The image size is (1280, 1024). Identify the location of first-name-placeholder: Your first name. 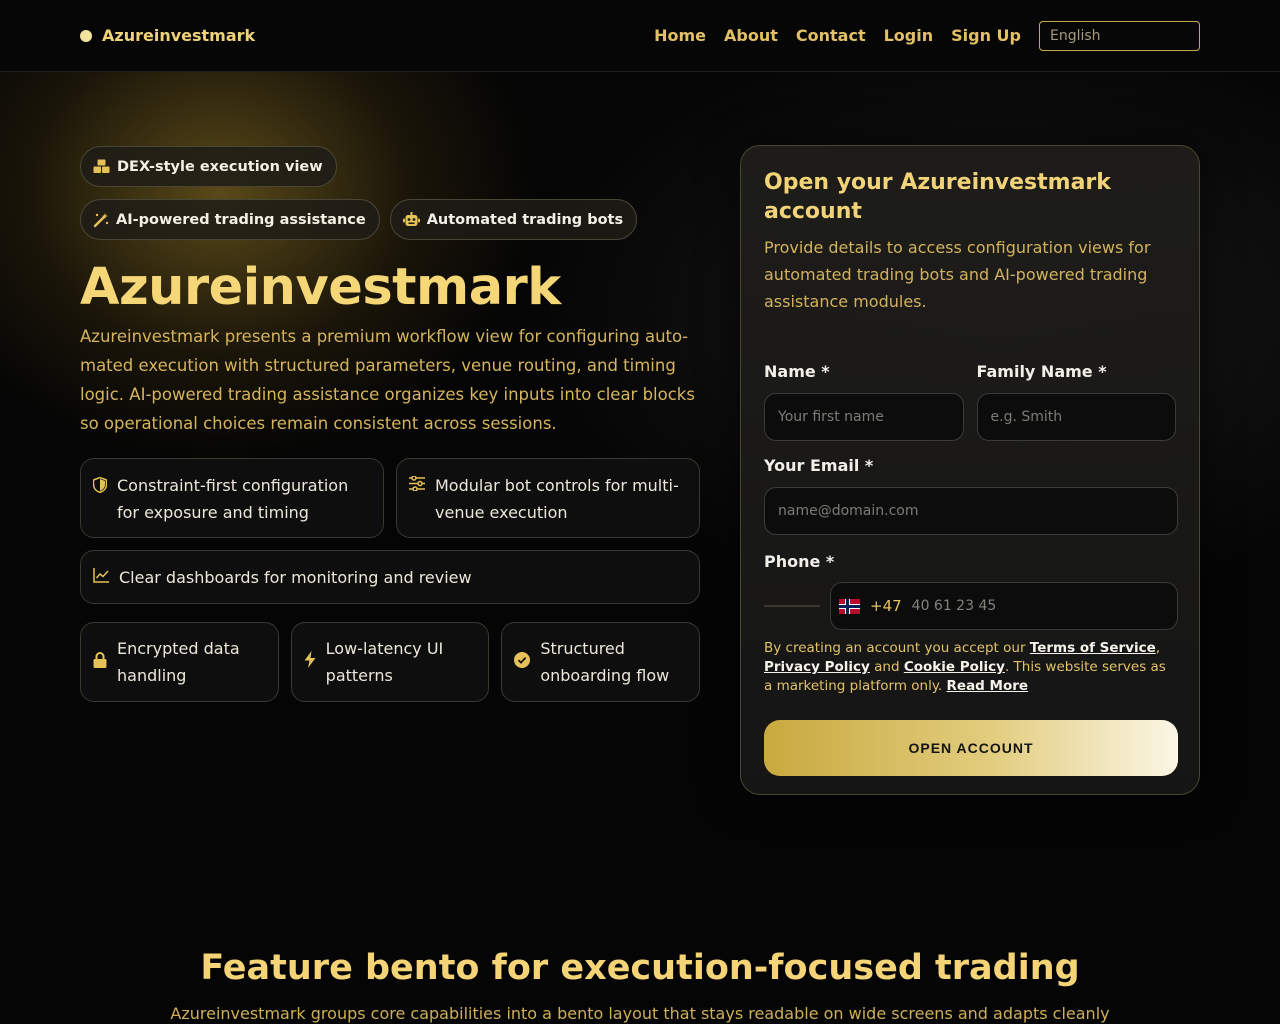
(831, 417).